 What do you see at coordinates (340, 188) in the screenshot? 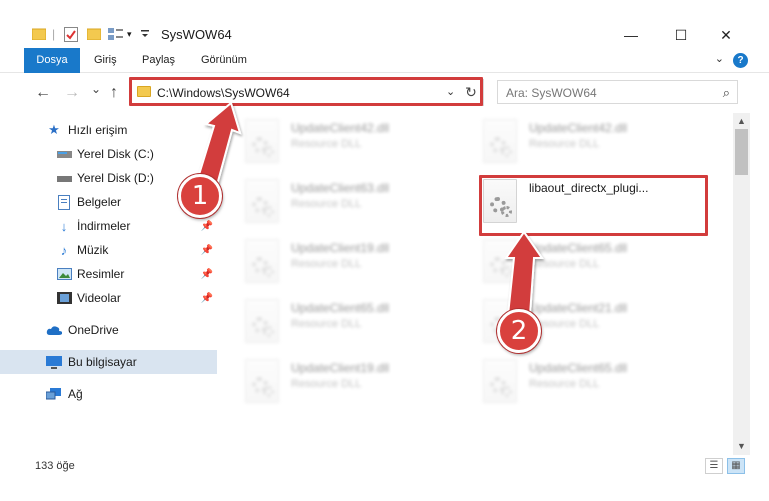
I see `file-name: UpdateClient63.dll` at bounding box center [340, 188].